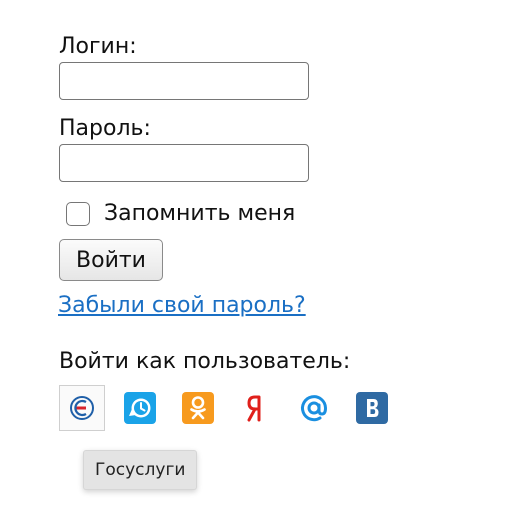 The image size is (516, 518). Describe the element at coordinates (205, 361) in the screenshot. I see `social-login-heading: Войти как пользователь:` at that location.